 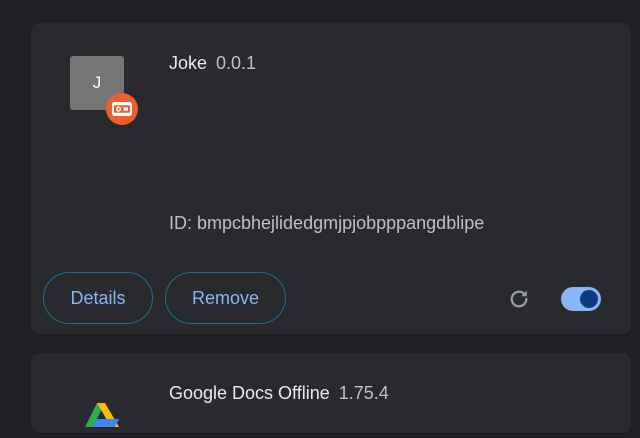 I want to click on extension-name: Joke, so click(x=188, y=63).